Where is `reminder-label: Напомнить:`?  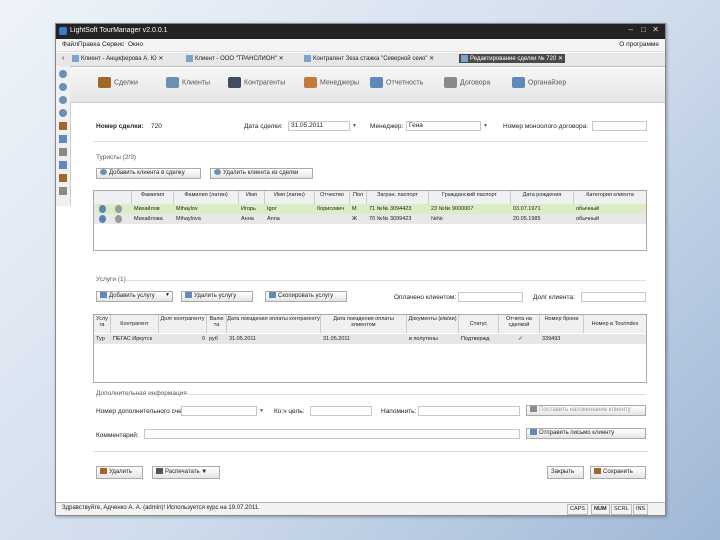 reminder-label: Напомнить: is located at coordinates (399, 411).